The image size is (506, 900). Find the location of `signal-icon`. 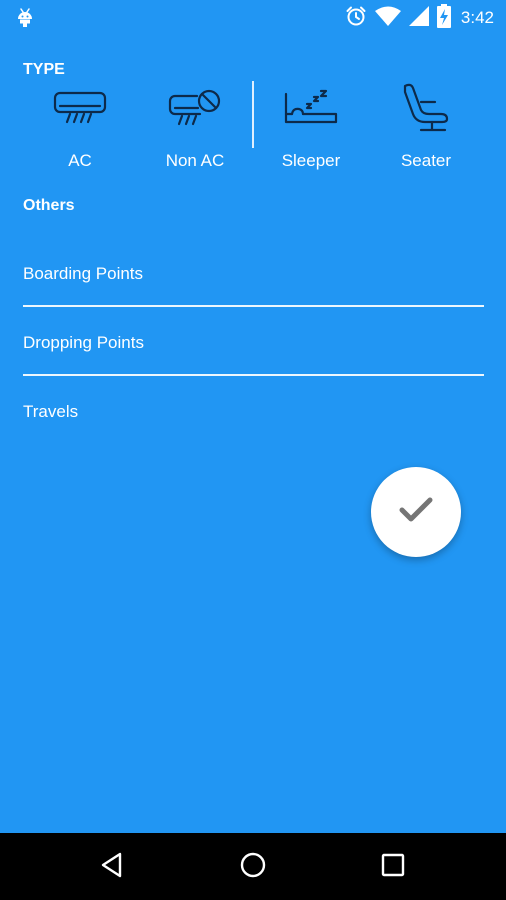

signal-icon is located at coordinates (418, 18).